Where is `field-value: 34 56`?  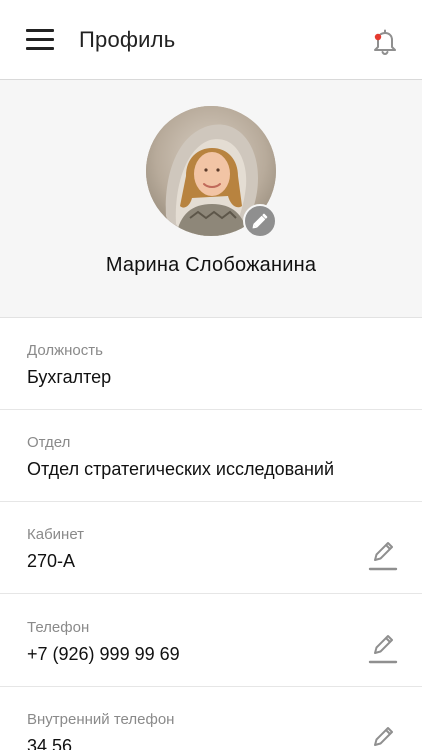 field-value: 34 56 is located at coordinates (50, 743).